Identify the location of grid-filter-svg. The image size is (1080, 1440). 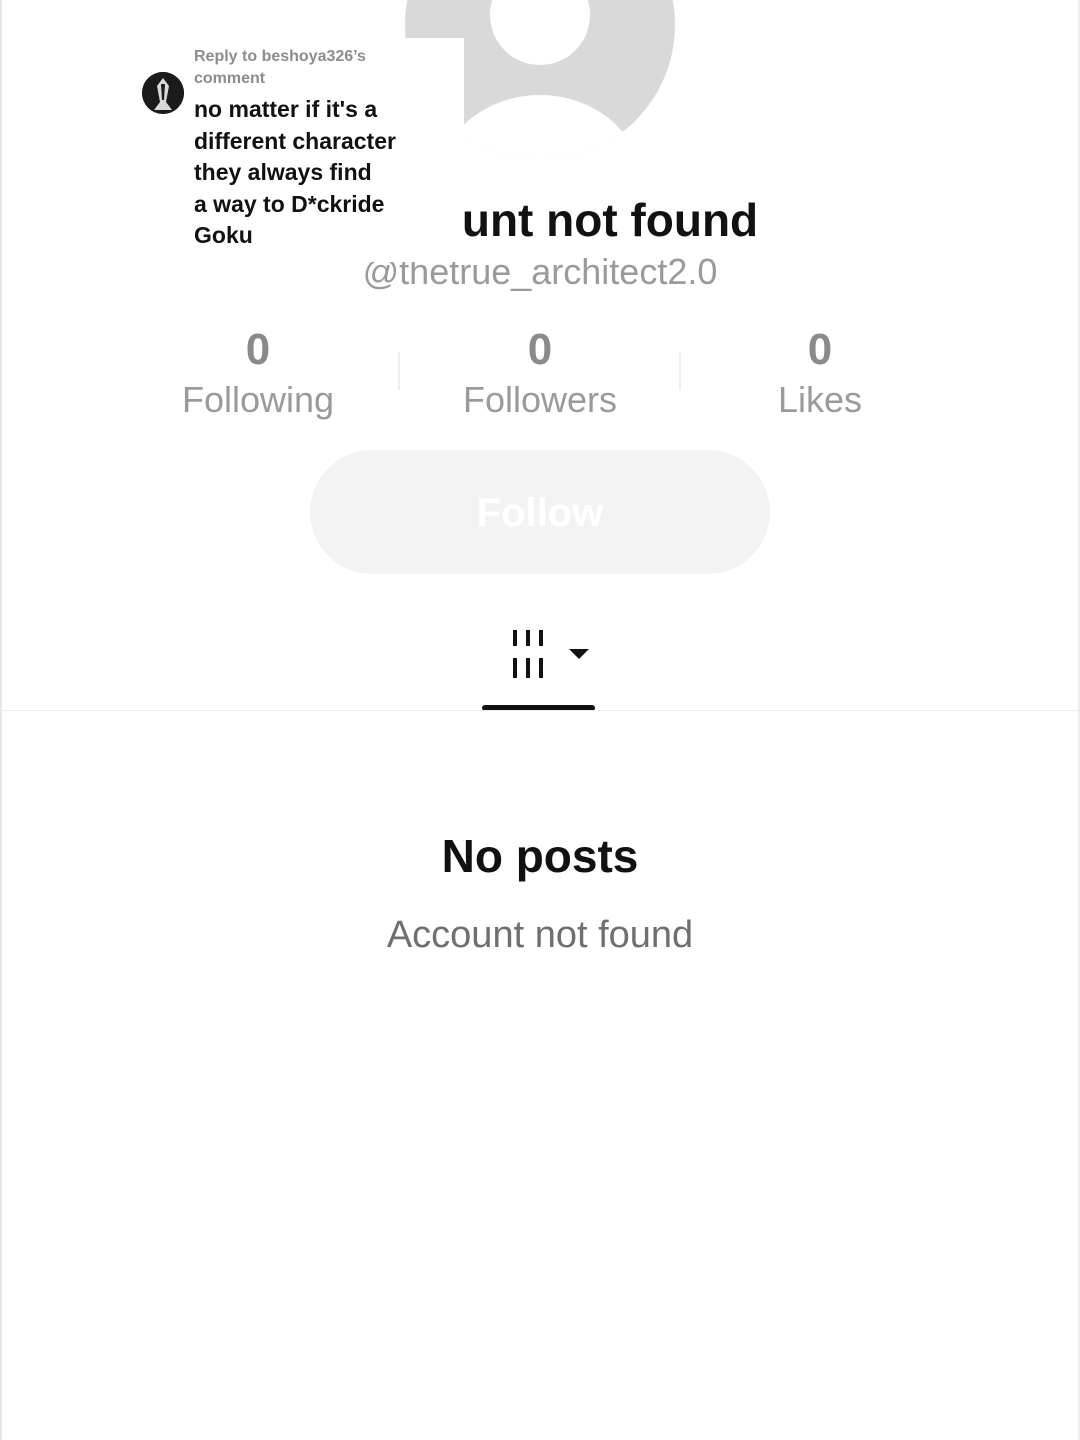
(551, 654).